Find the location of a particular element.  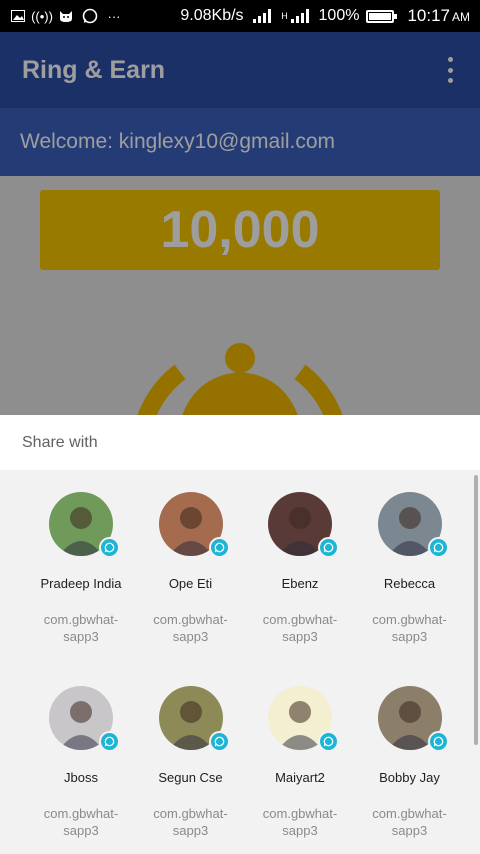

share-header: Share with is located at coordinates (240, 442).